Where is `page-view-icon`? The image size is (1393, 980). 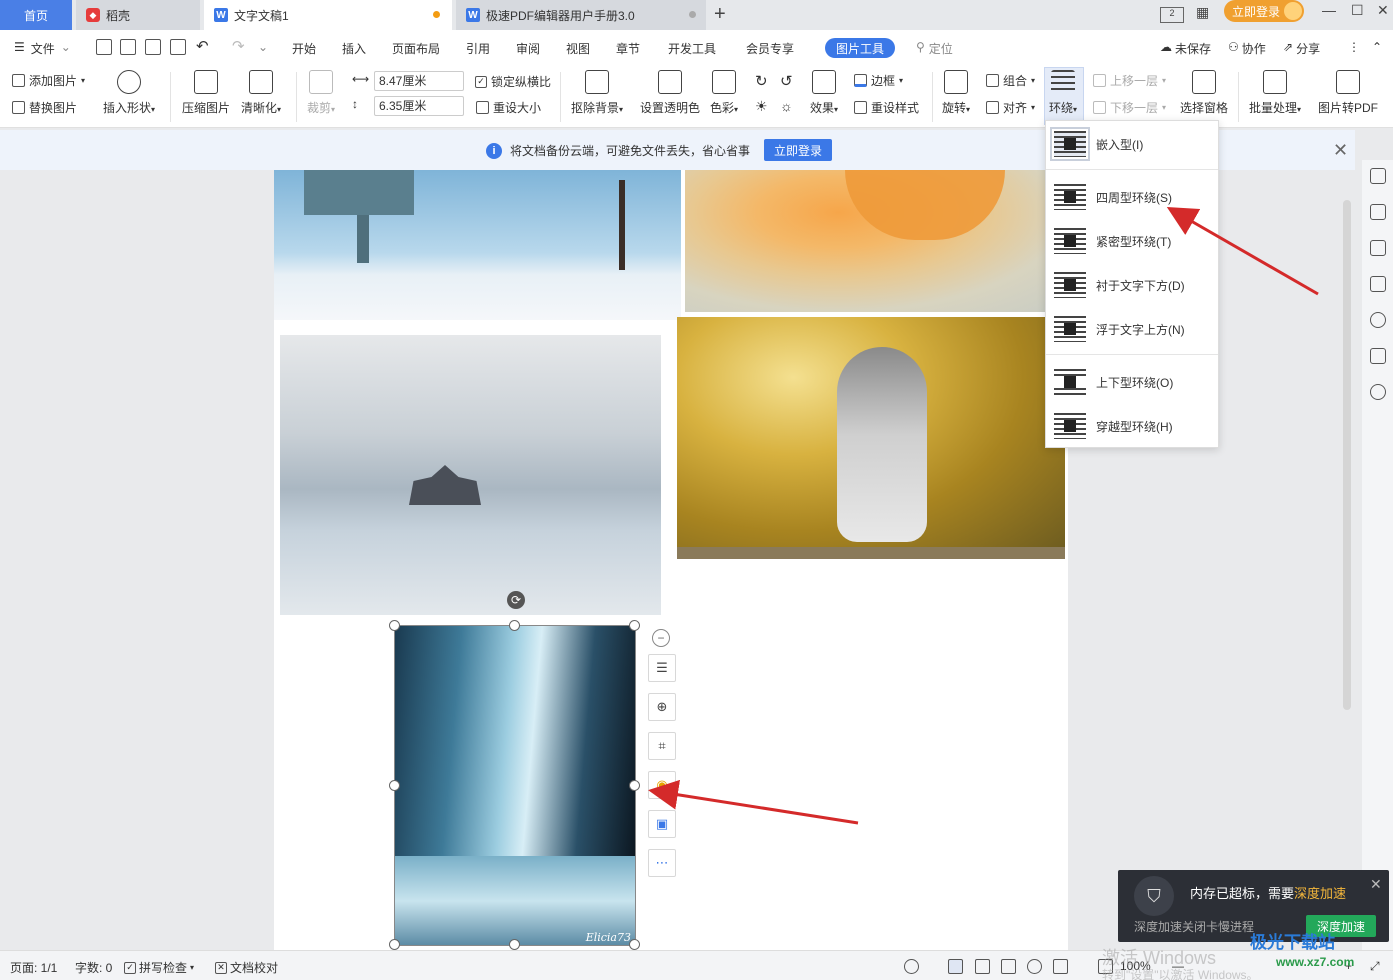
page-view-icon is located at coordinates (955, 966).